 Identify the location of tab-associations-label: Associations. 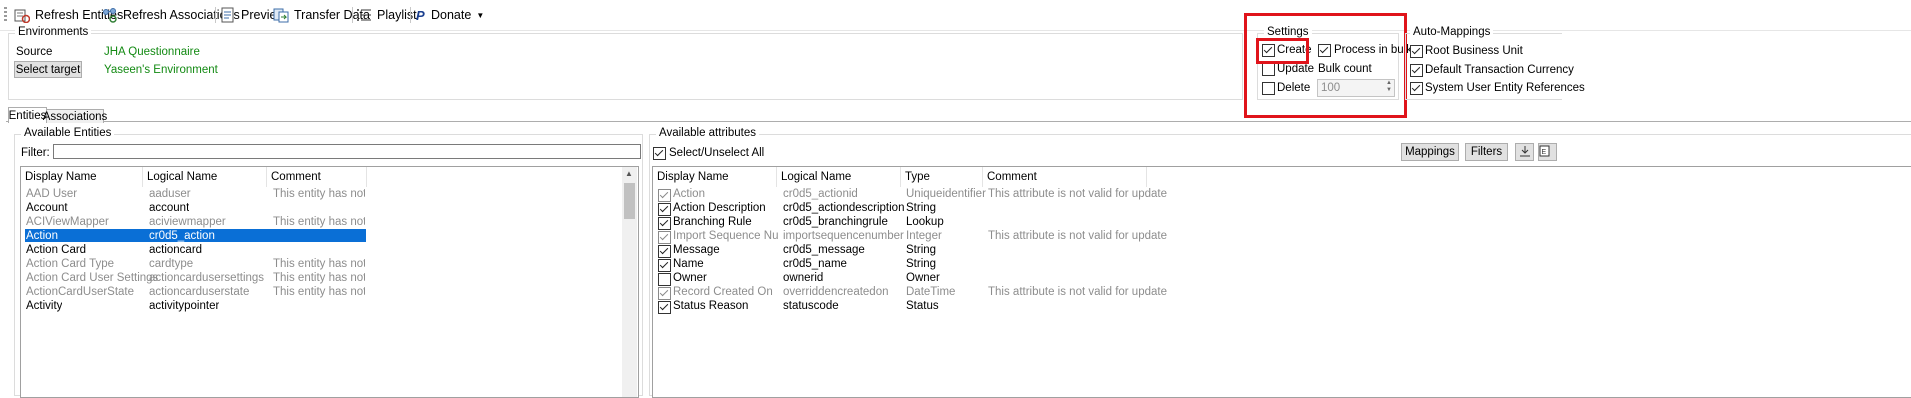
(75, 116).